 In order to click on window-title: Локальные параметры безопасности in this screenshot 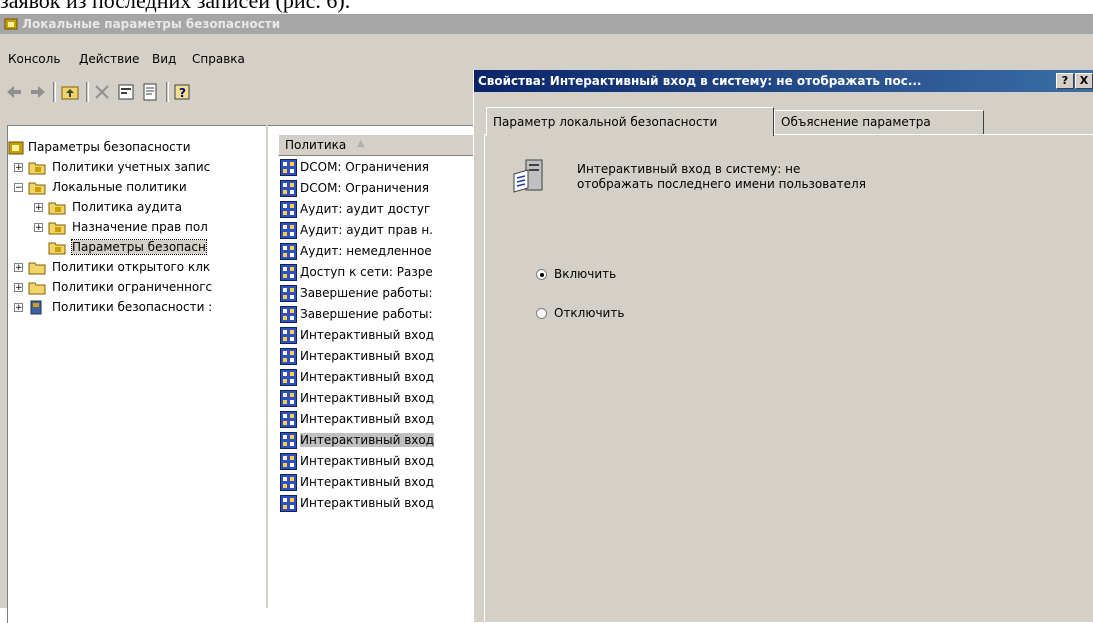, I will do `click(151, 24)`.